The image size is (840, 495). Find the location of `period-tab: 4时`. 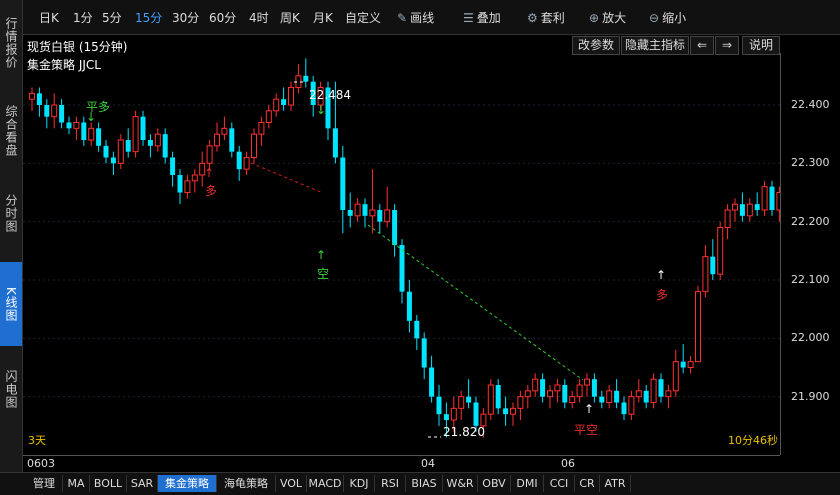

period-tab: 4时 is located at coordinates (259, 17).